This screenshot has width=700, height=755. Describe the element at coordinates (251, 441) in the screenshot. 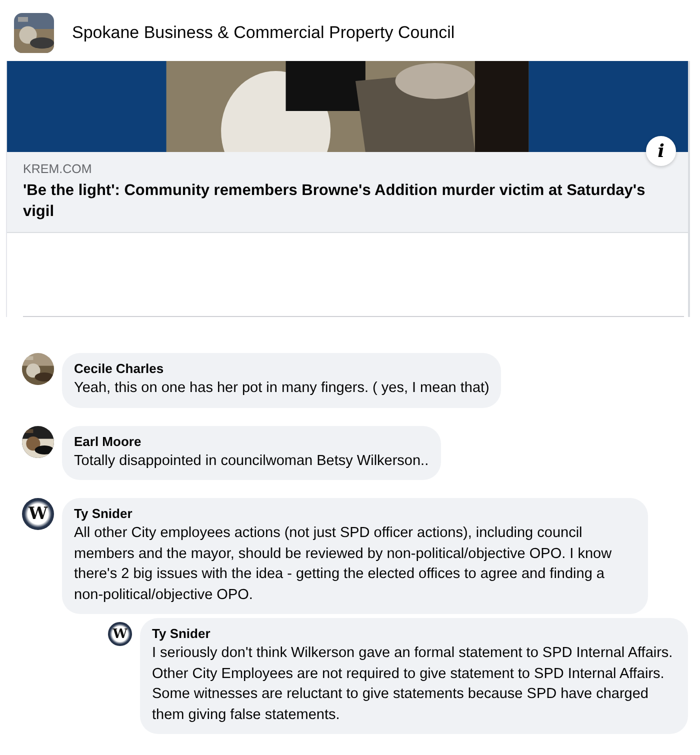

I see `comment-author: Earl Moore` at that location.